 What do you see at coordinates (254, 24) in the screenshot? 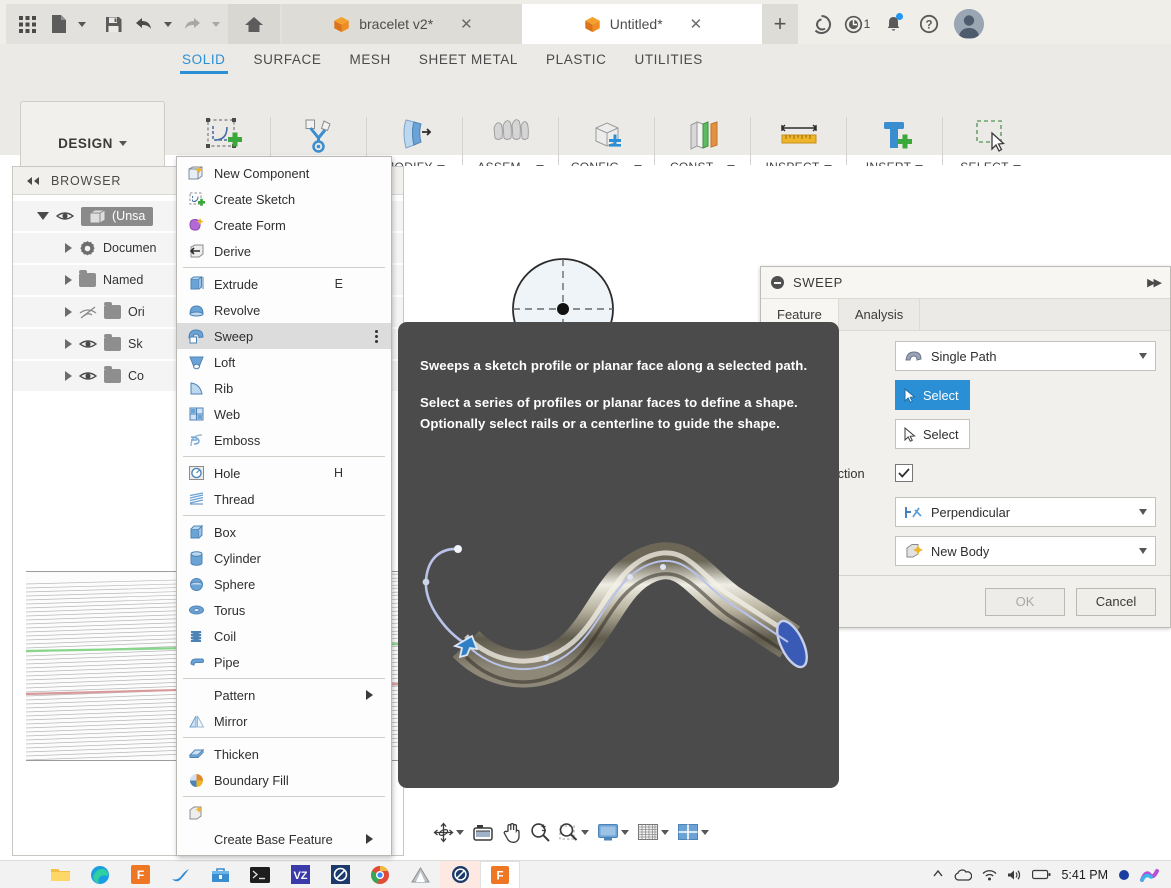
I see `home-icon` at bounding box center [254, 24].